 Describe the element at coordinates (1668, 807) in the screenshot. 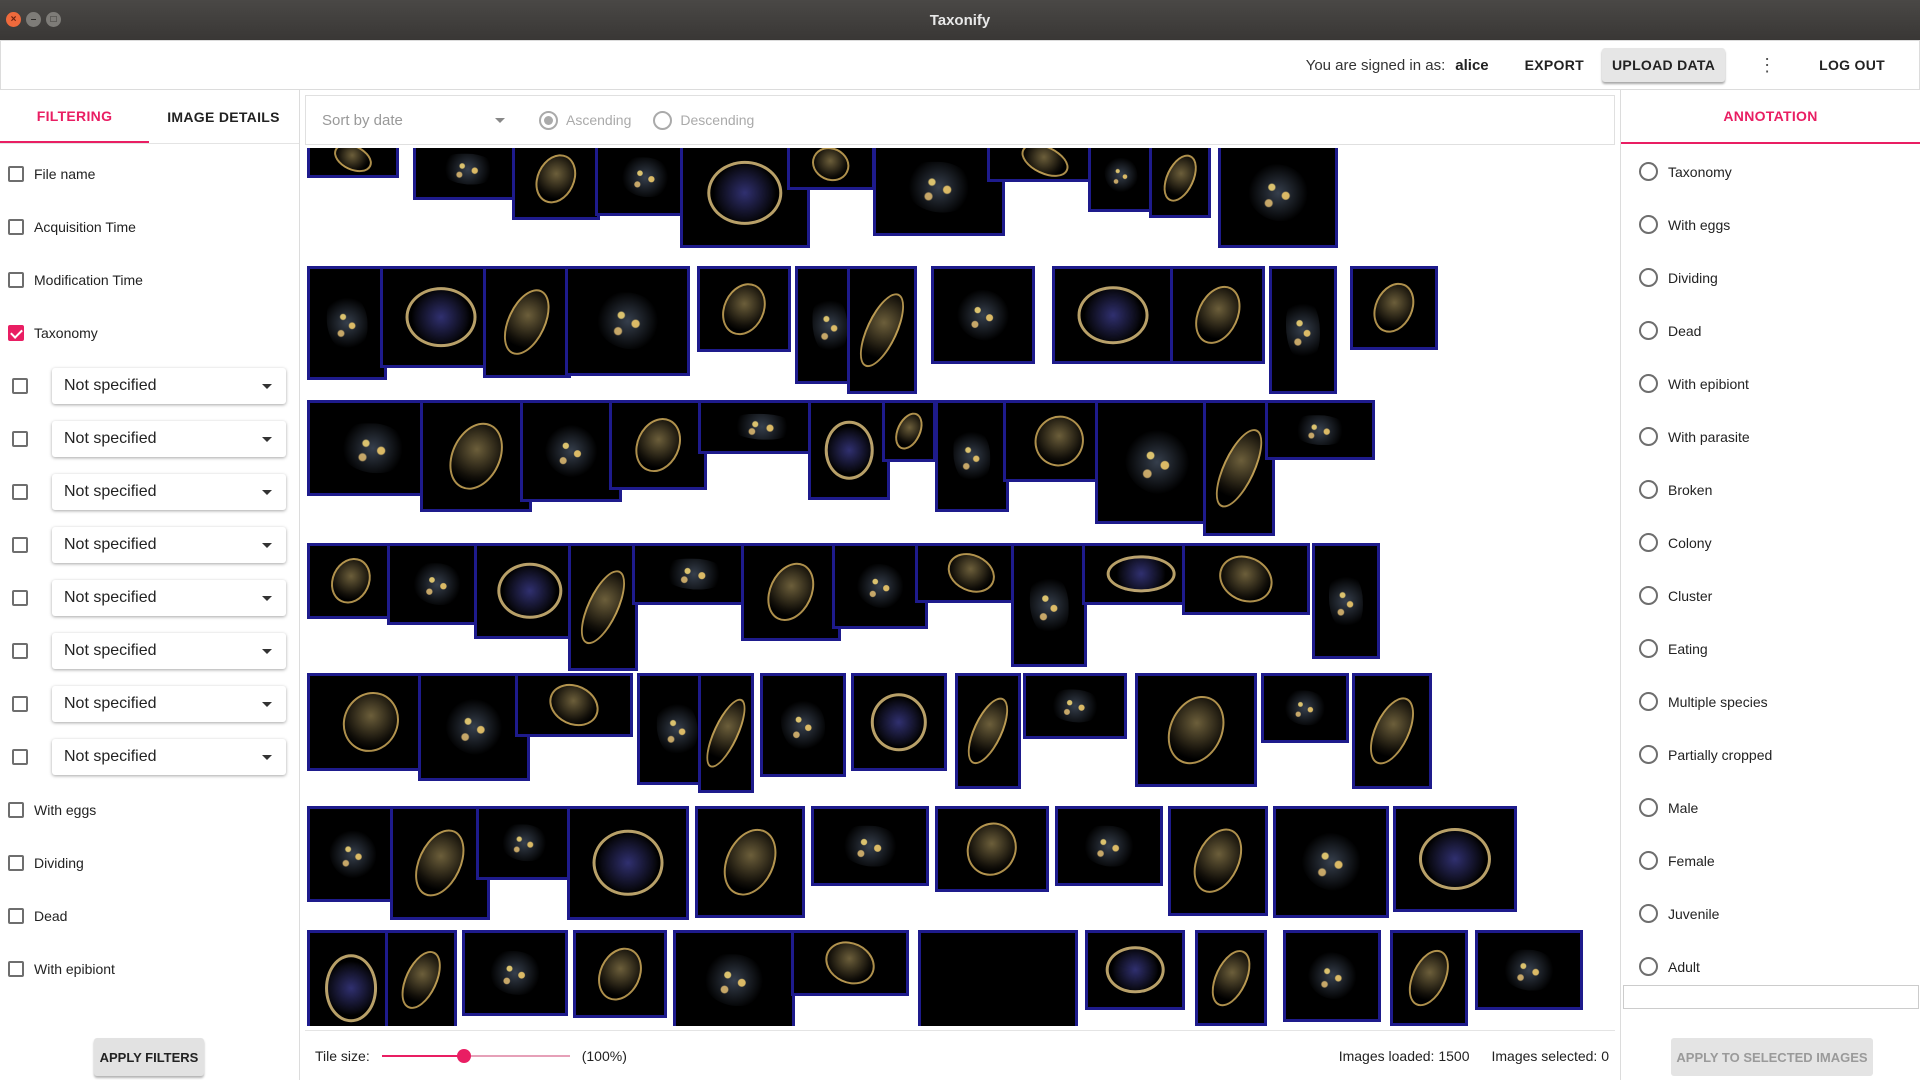

I see `annotation-option-male: Male` at that location.